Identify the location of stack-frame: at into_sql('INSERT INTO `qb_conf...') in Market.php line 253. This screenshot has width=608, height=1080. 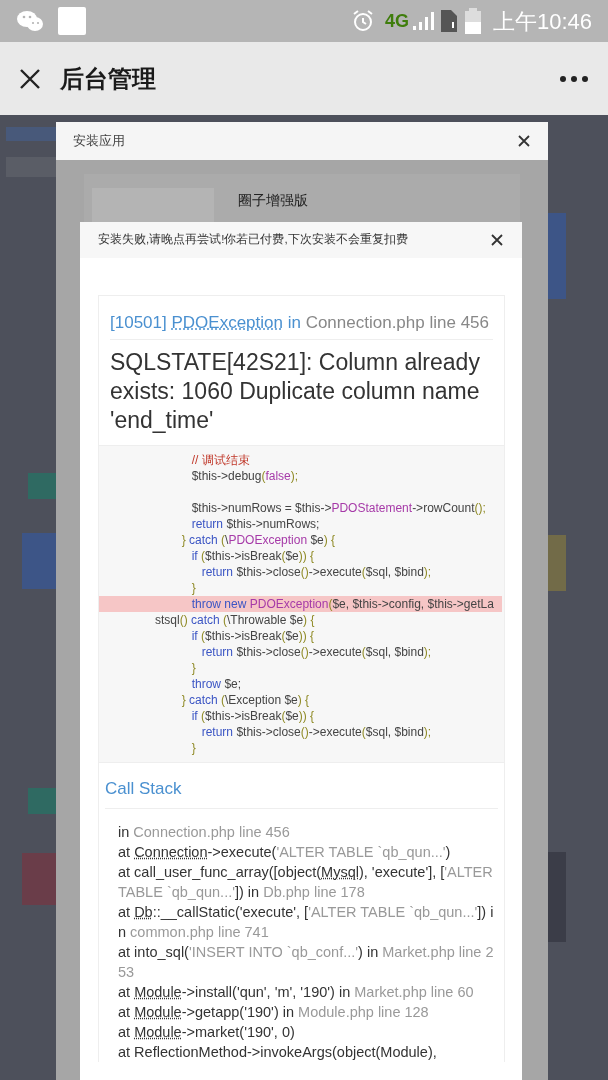
(306, 961).